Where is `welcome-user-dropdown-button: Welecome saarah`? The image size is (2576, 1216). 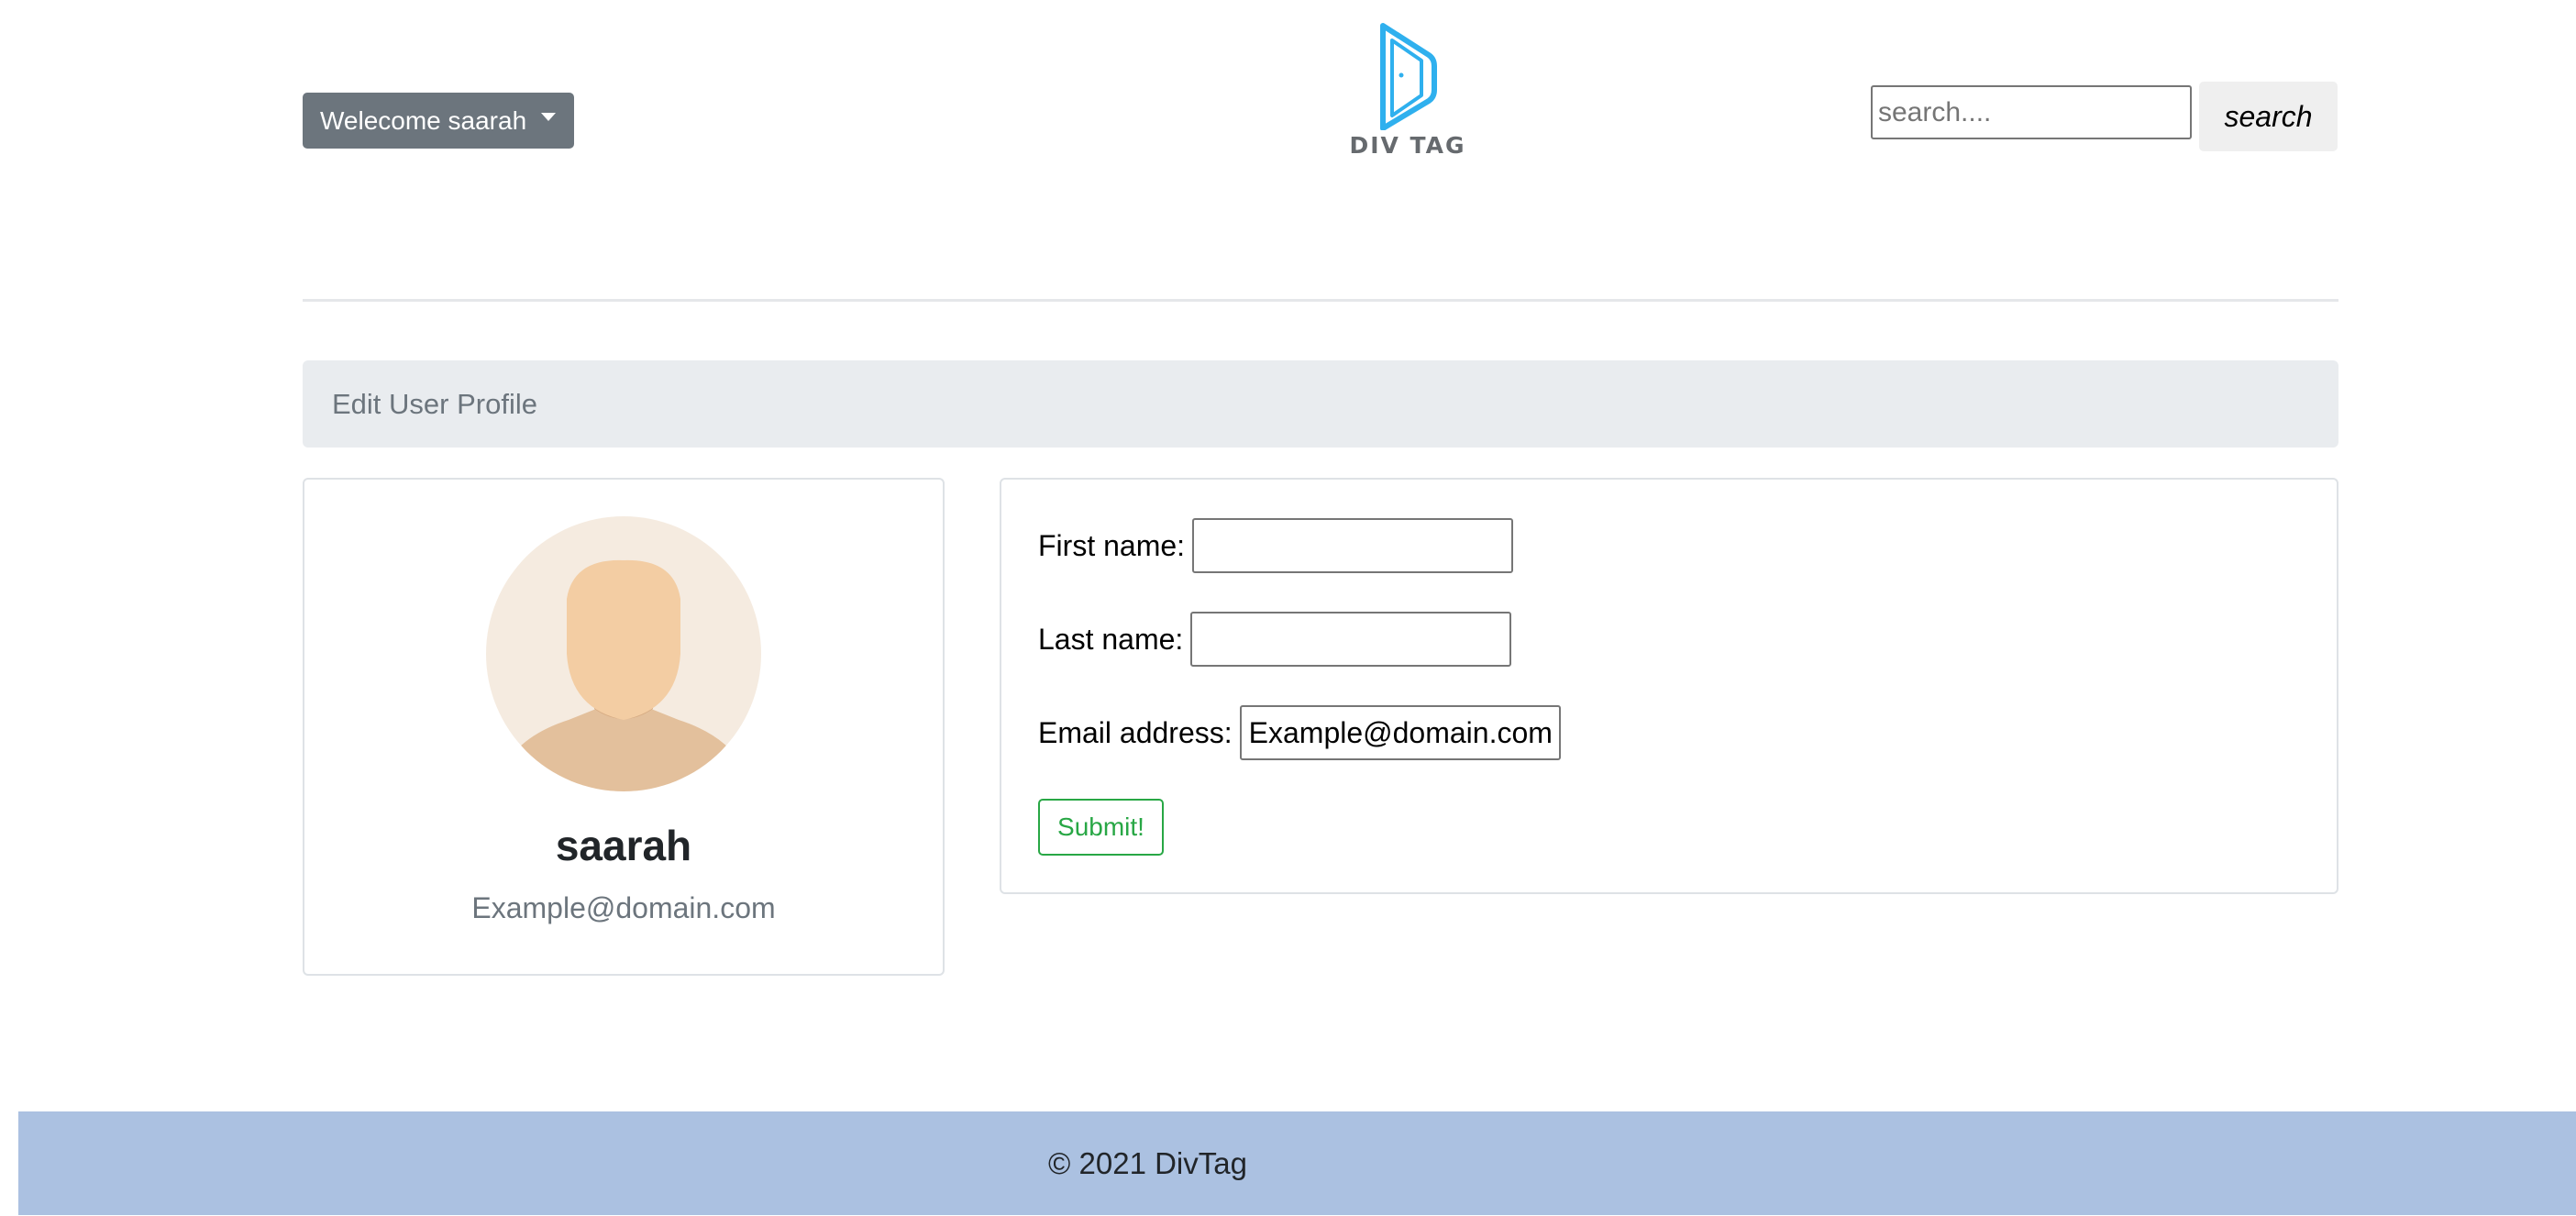
welcome-user-dropdown-button: Welecome saarah is located at coordinates (438, 121).